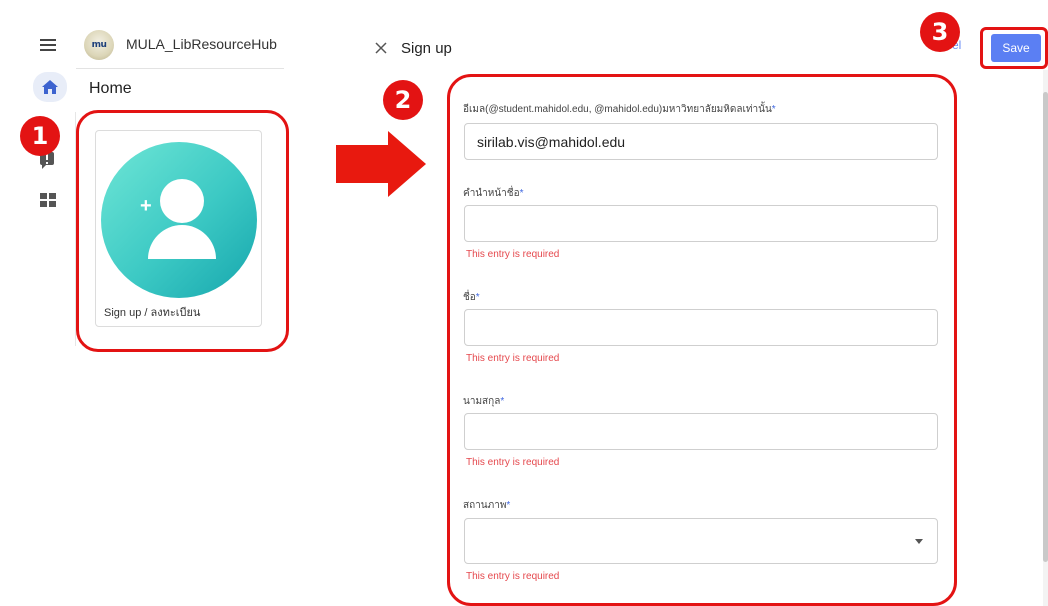 Image resolution: width=1048 pixels, height=606 pixels. Describe the element at coordinates (180, 68) in the screenshot. I see `header-divider` at that location.